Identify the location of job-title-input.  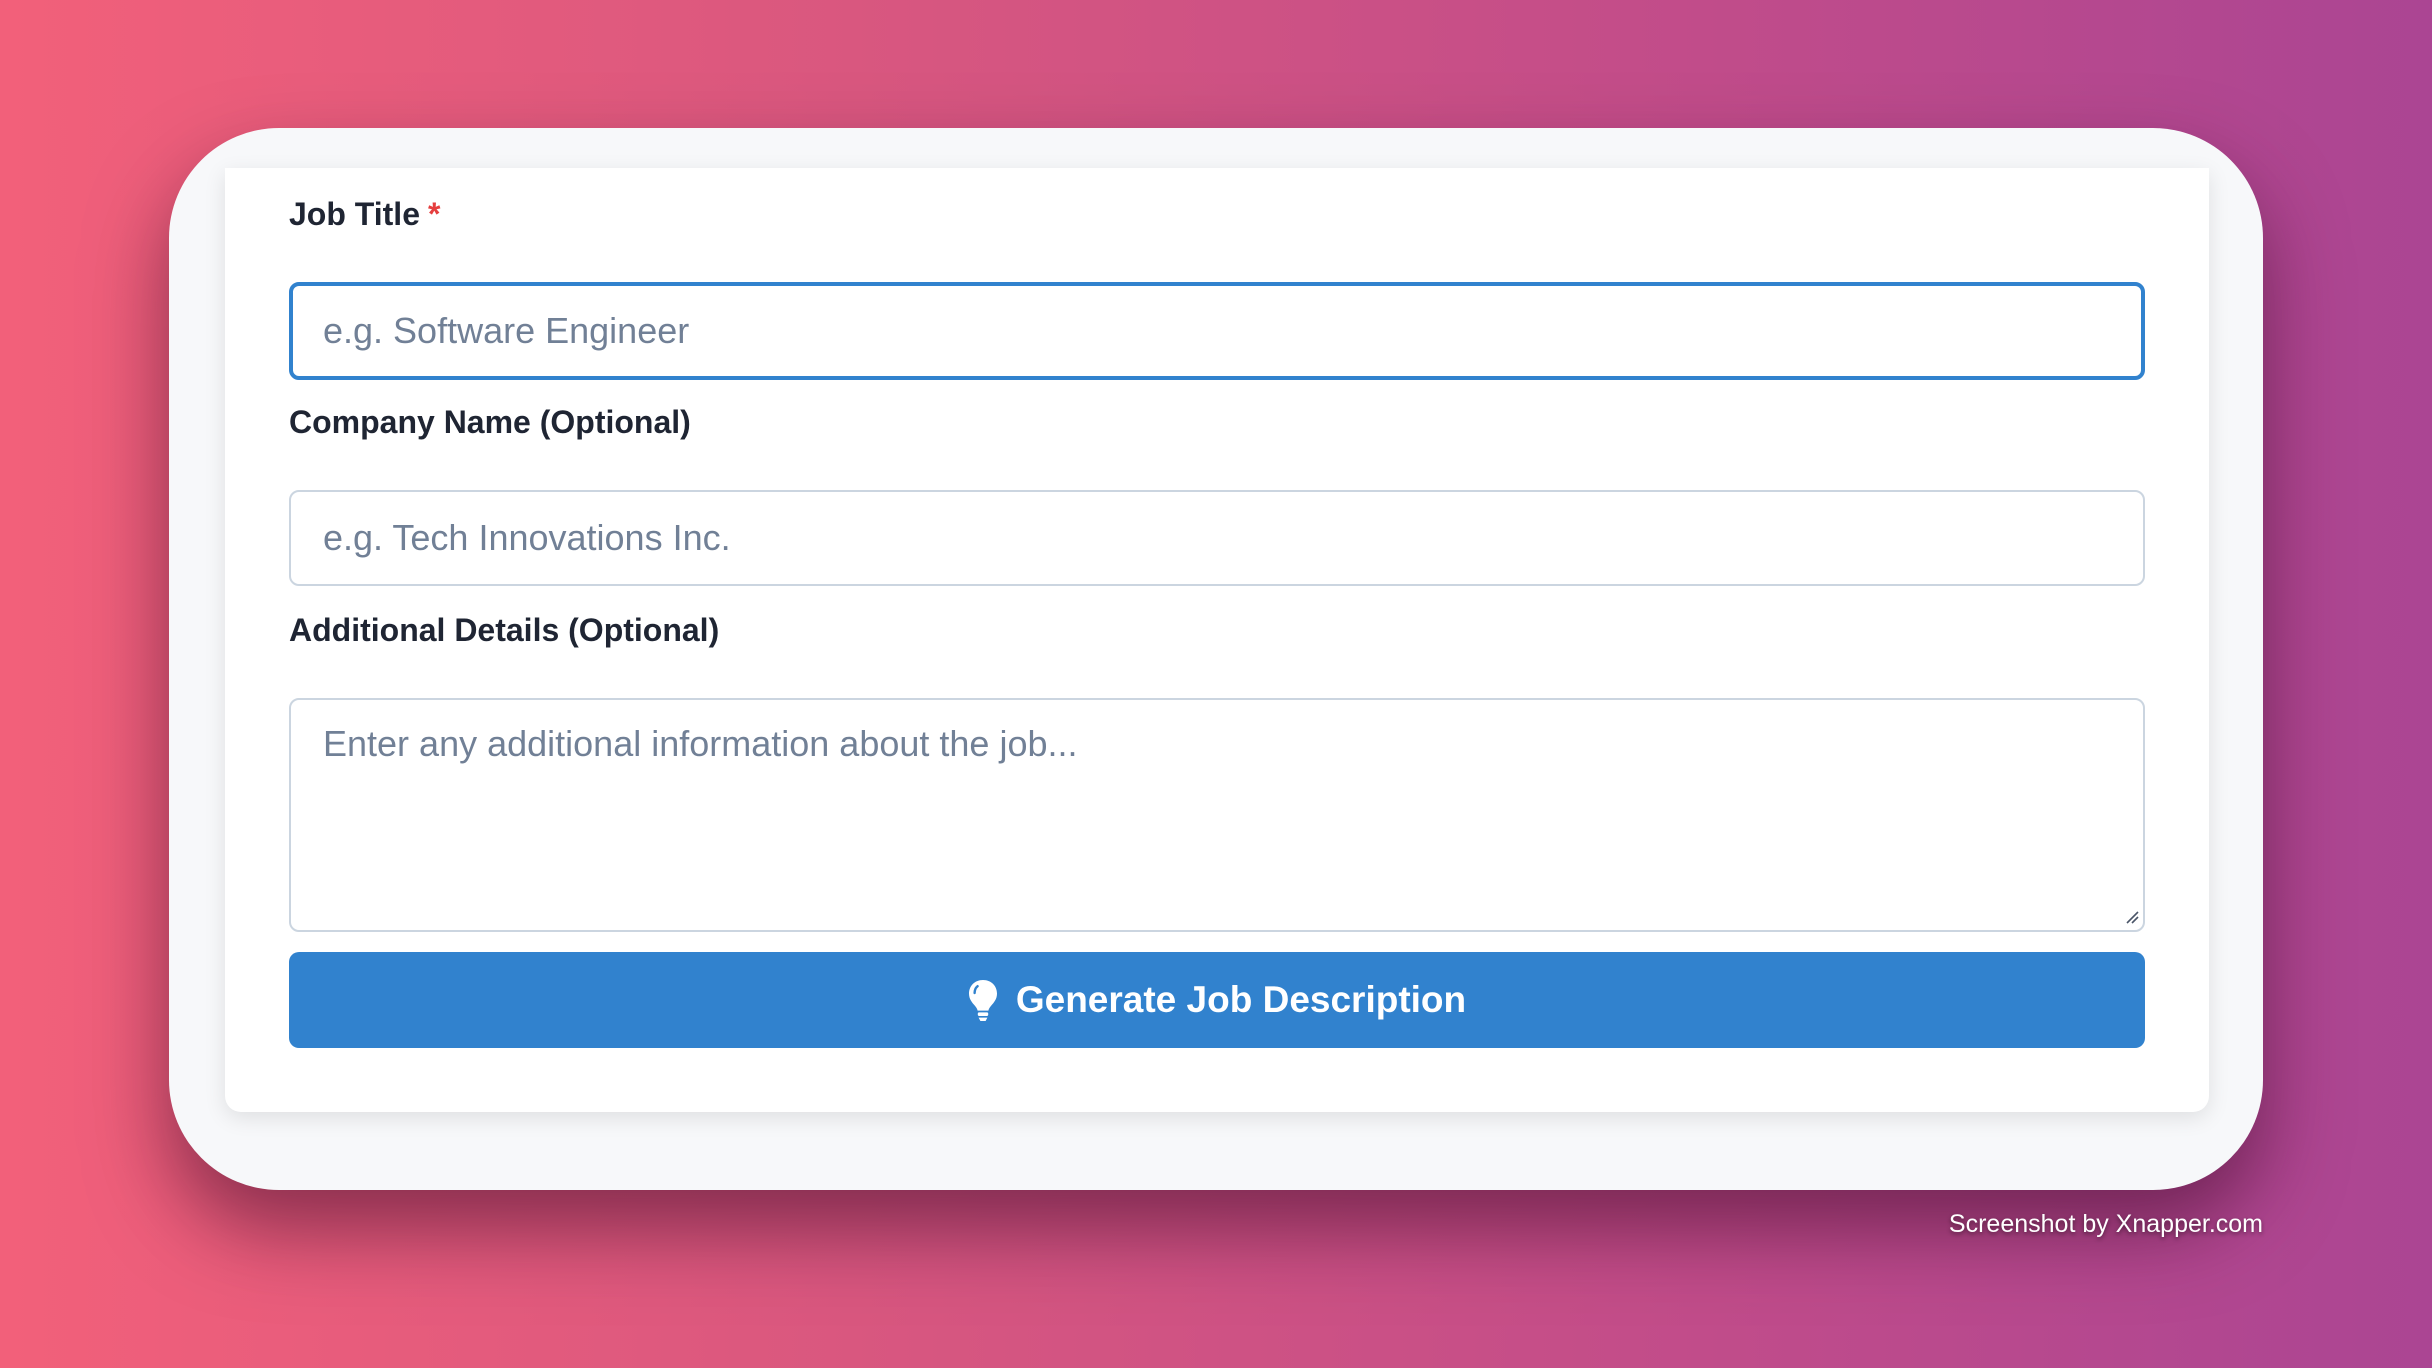
(1217, 331).